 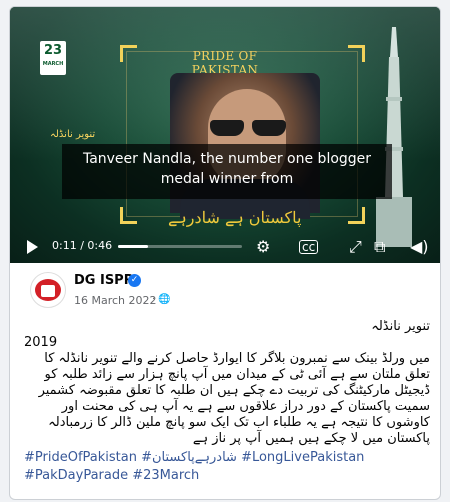 I want to click on minar-e-pakistan-icon, so click(x=394, y=137).